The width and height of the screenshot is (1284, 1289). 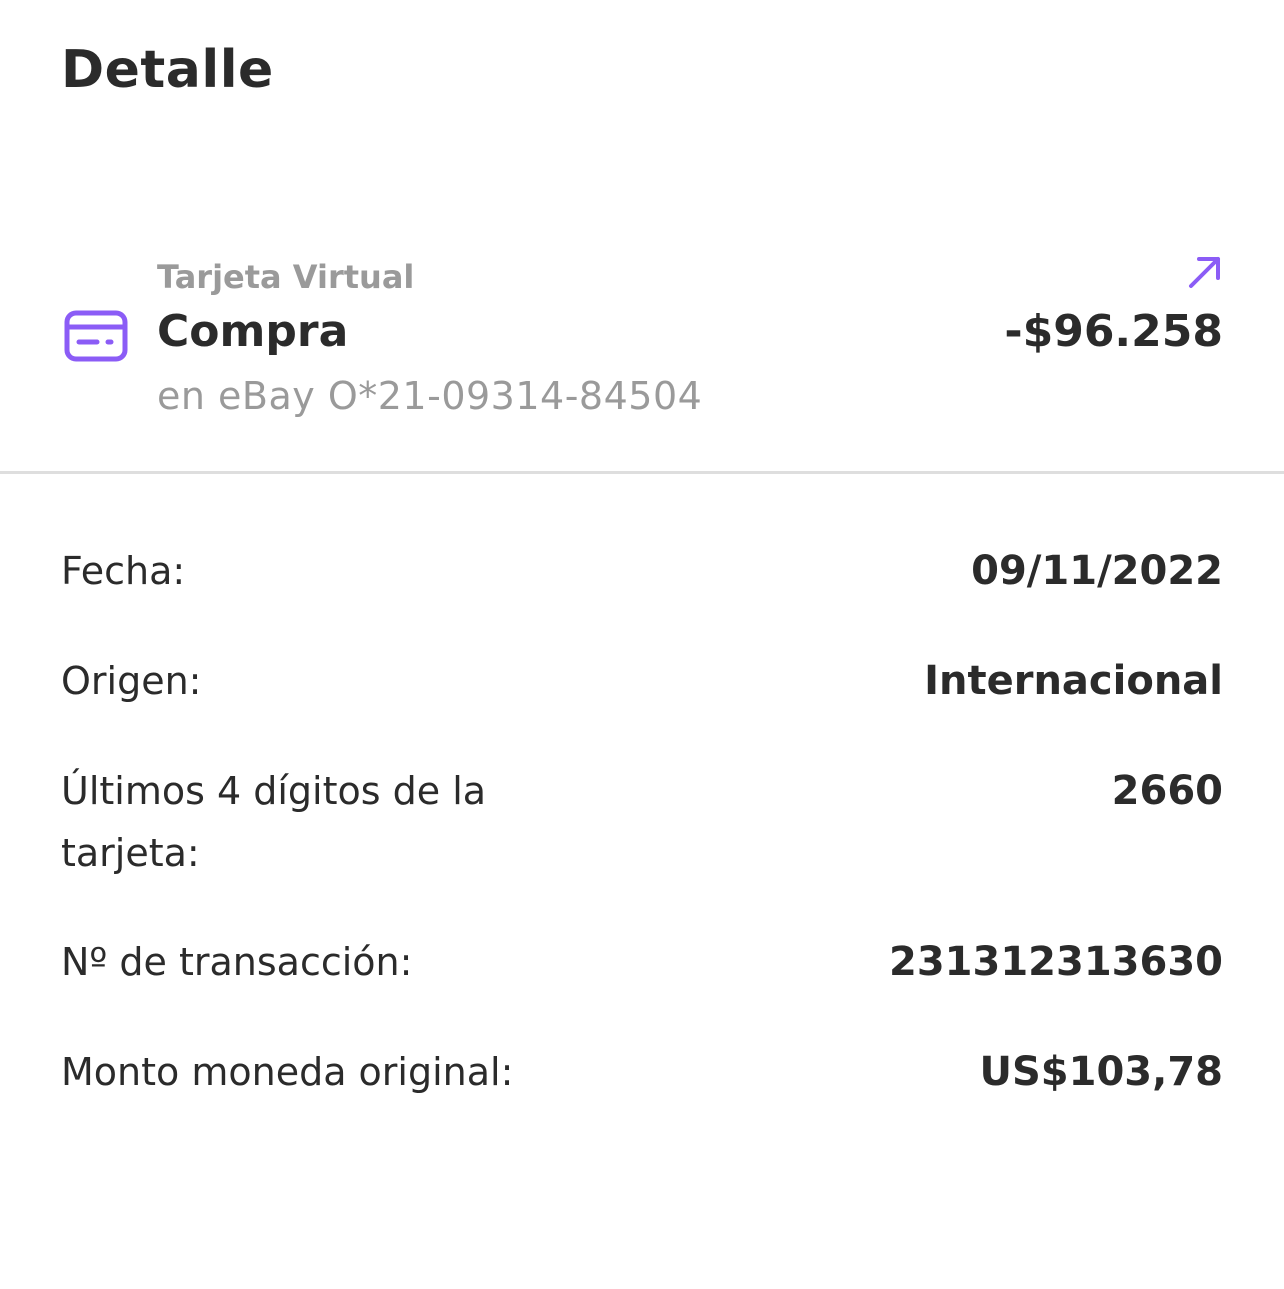 What do you see at coordinates (642, 595) in the screenshot?
I see `detail-row-date: Fecha: 09/11/2022` at bounding box center [642, 595].